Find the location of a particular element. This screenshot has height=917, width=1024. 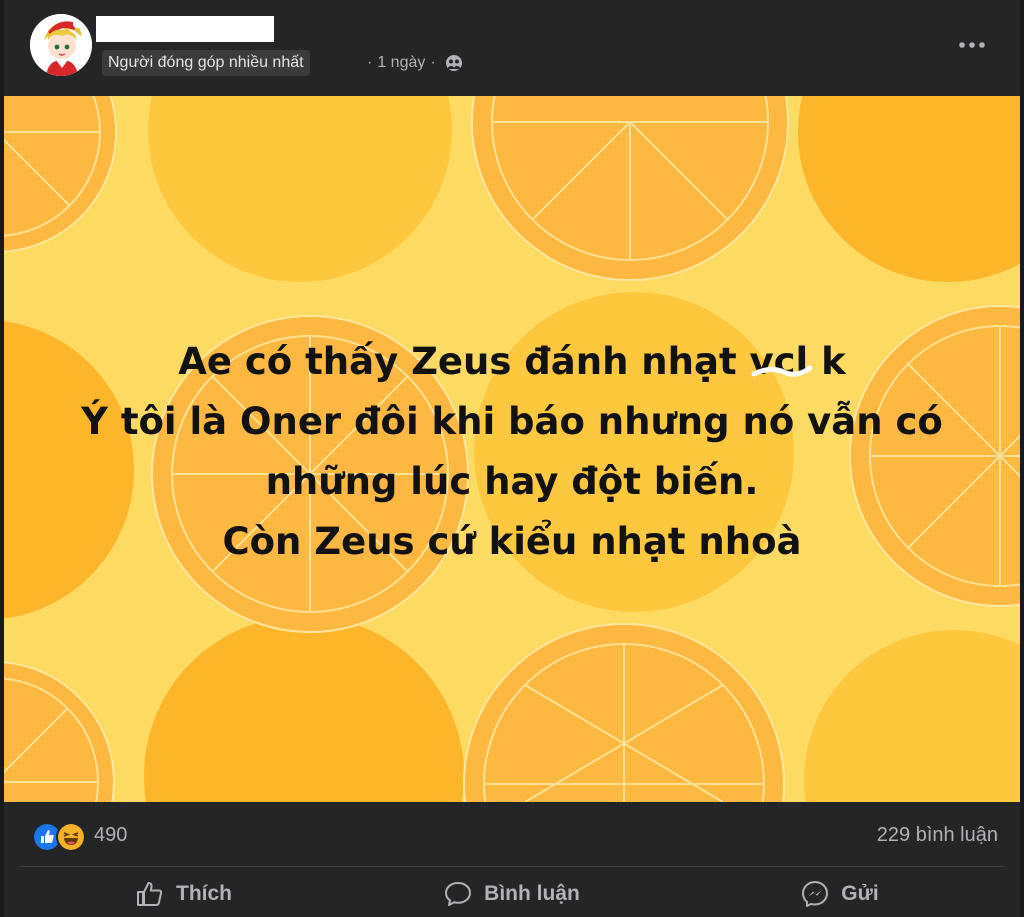

thumbs-up-icon is located at coordinates (150, 893).